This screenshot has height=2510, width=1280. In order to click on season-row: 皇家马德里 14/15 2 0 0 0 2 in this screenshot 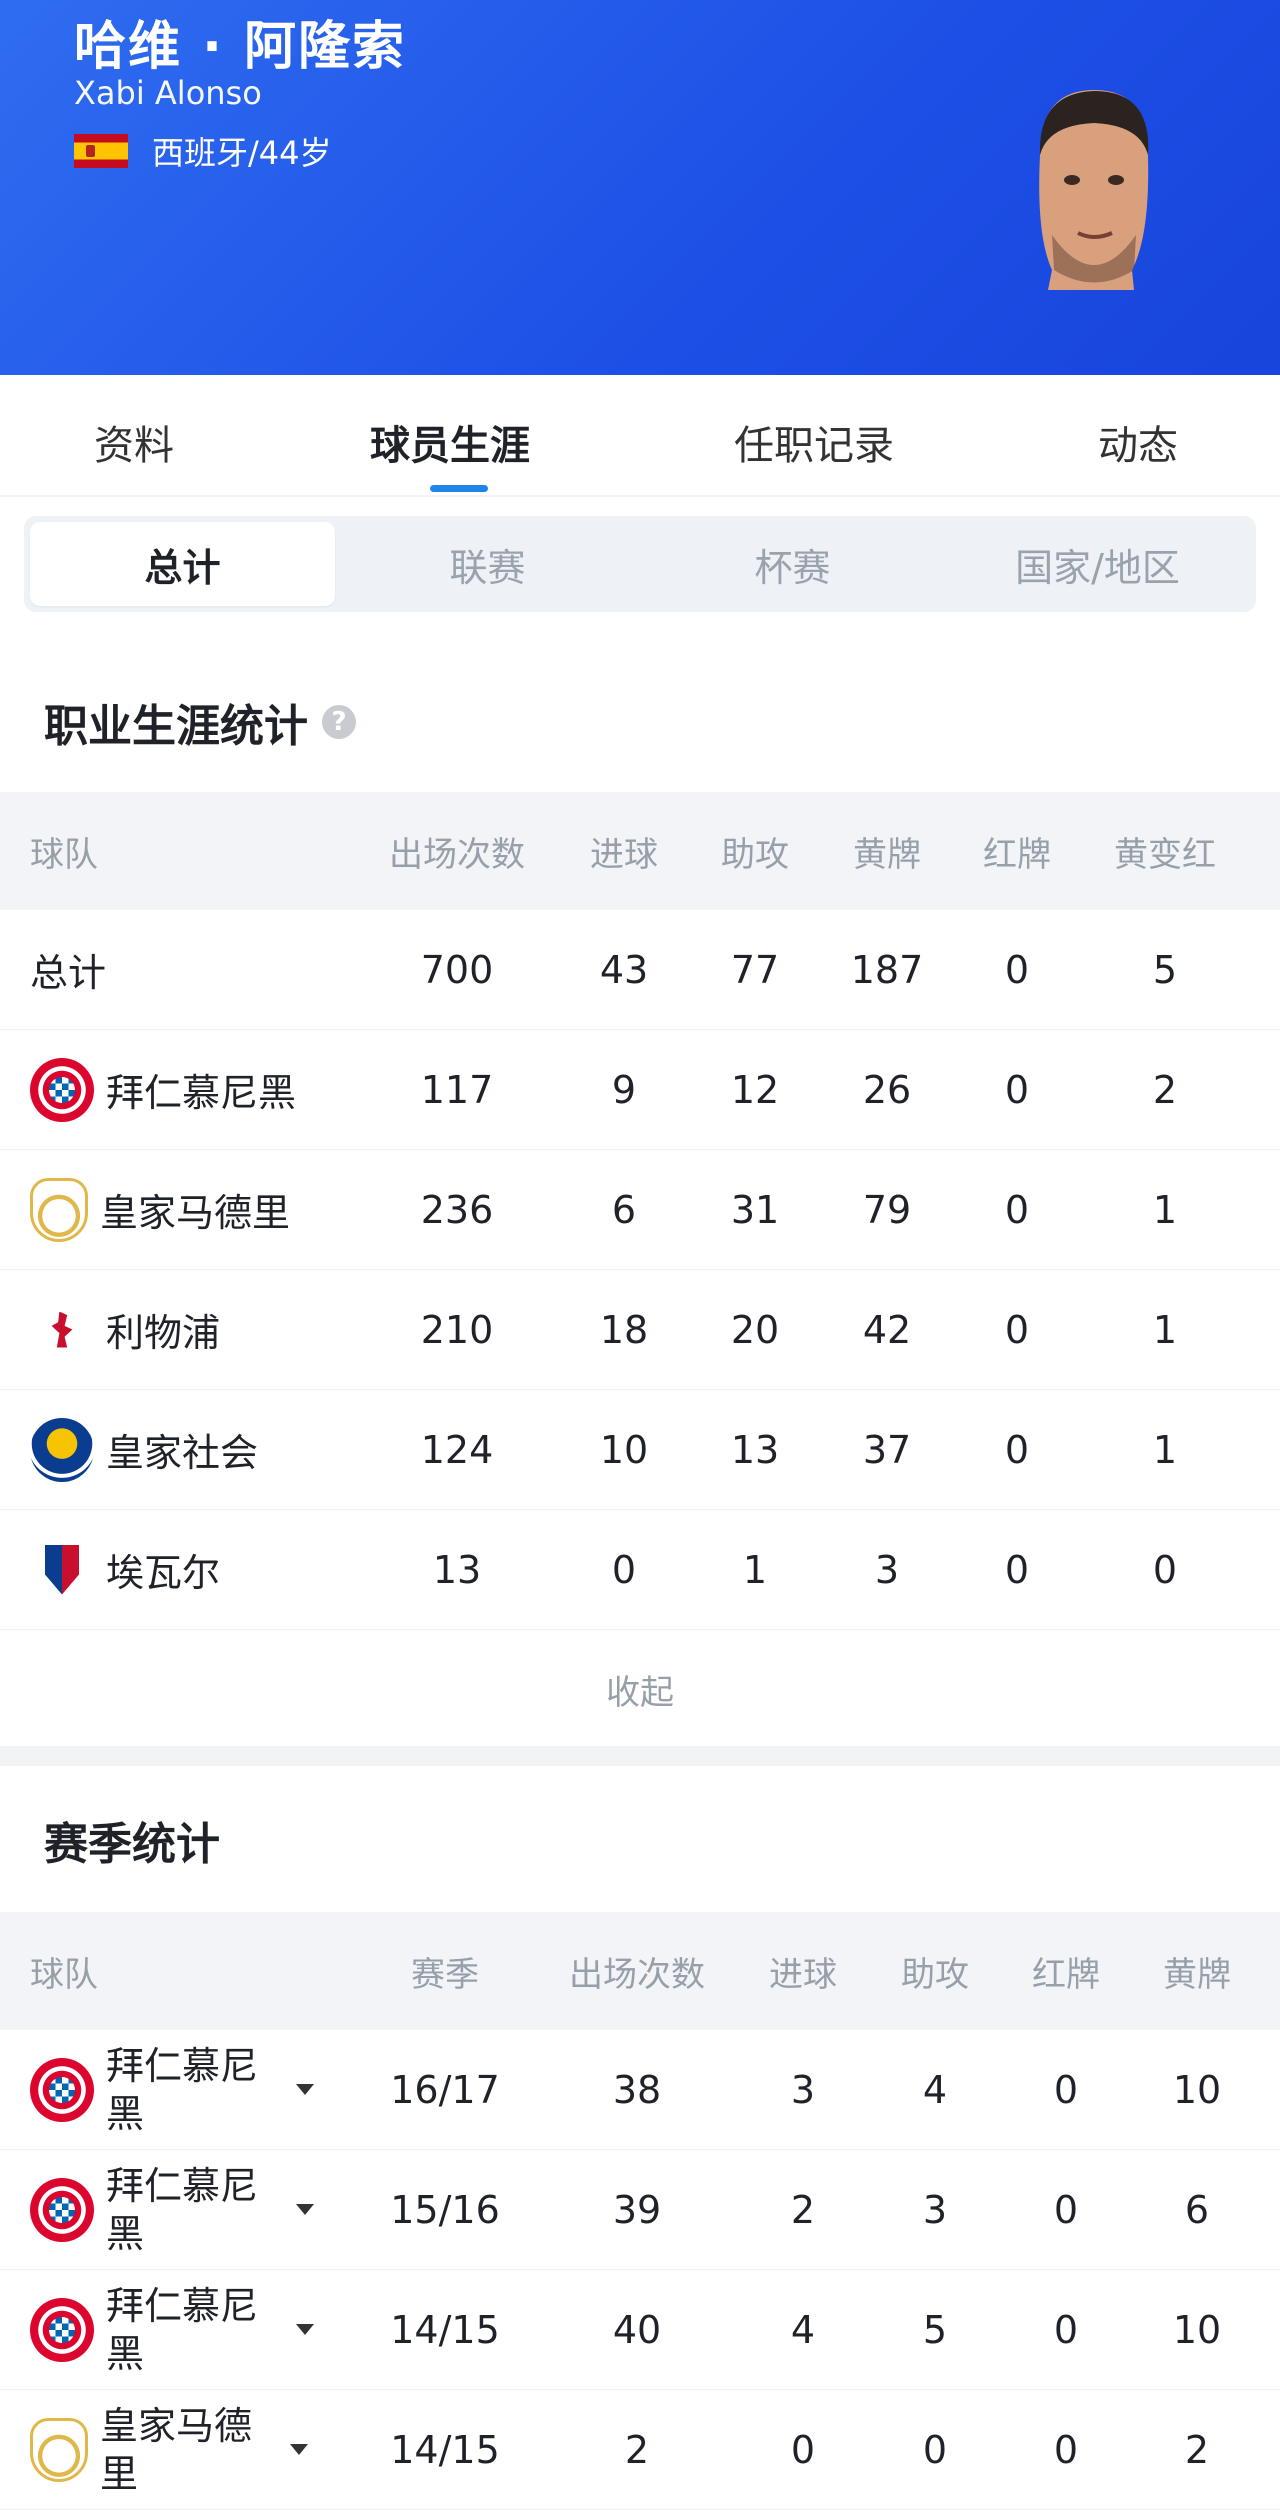, I will do `click(640, 2450)`.